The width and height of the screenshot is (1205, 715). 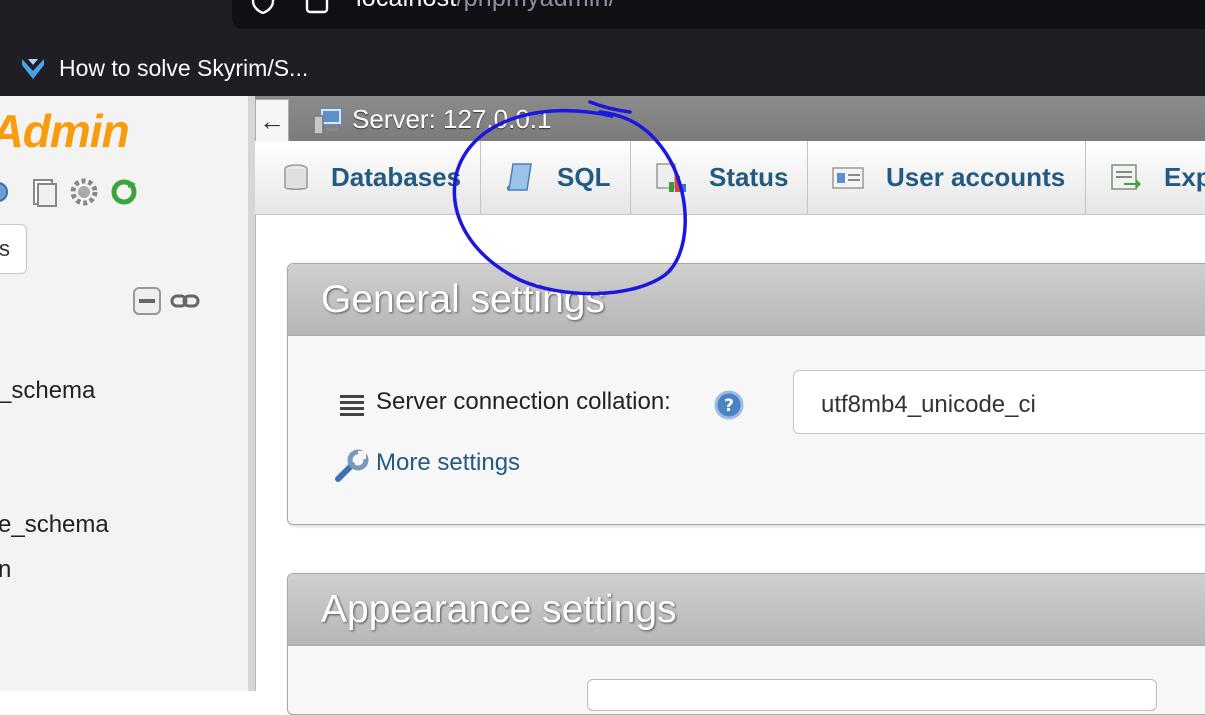 I want to click on tab-databases-label: Databases, so click(x=396, y=177).